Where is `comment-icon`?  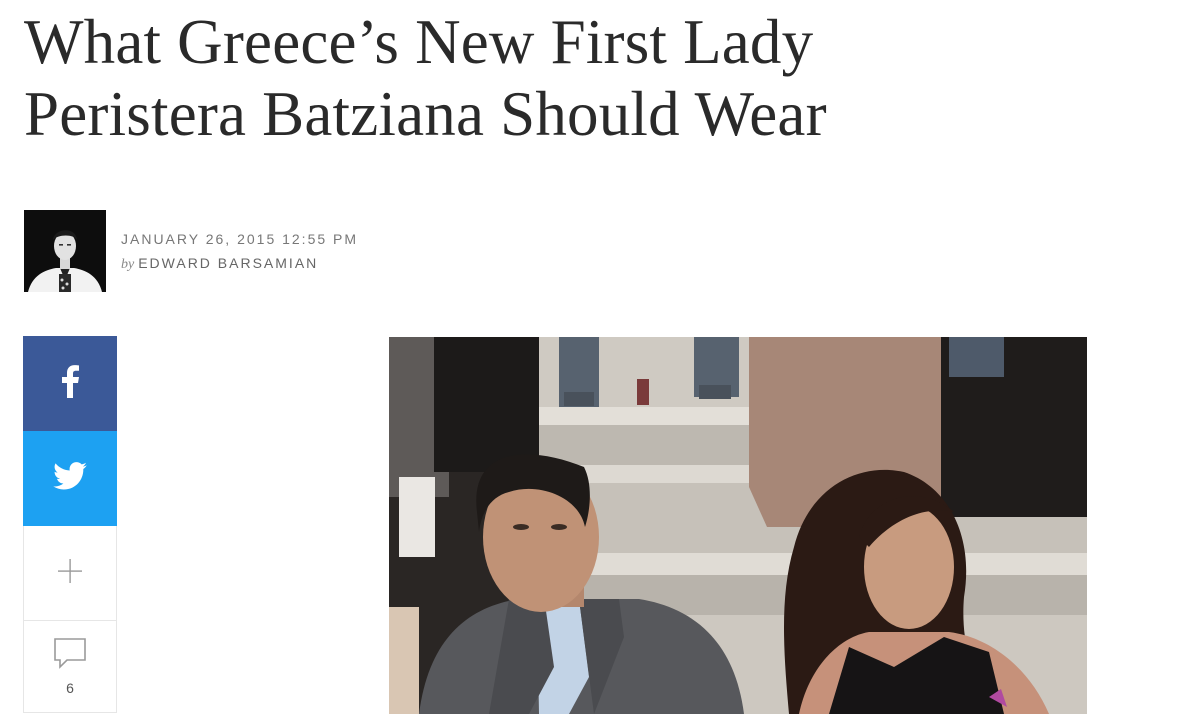
comment-icon is located at coordinates (70, 655).